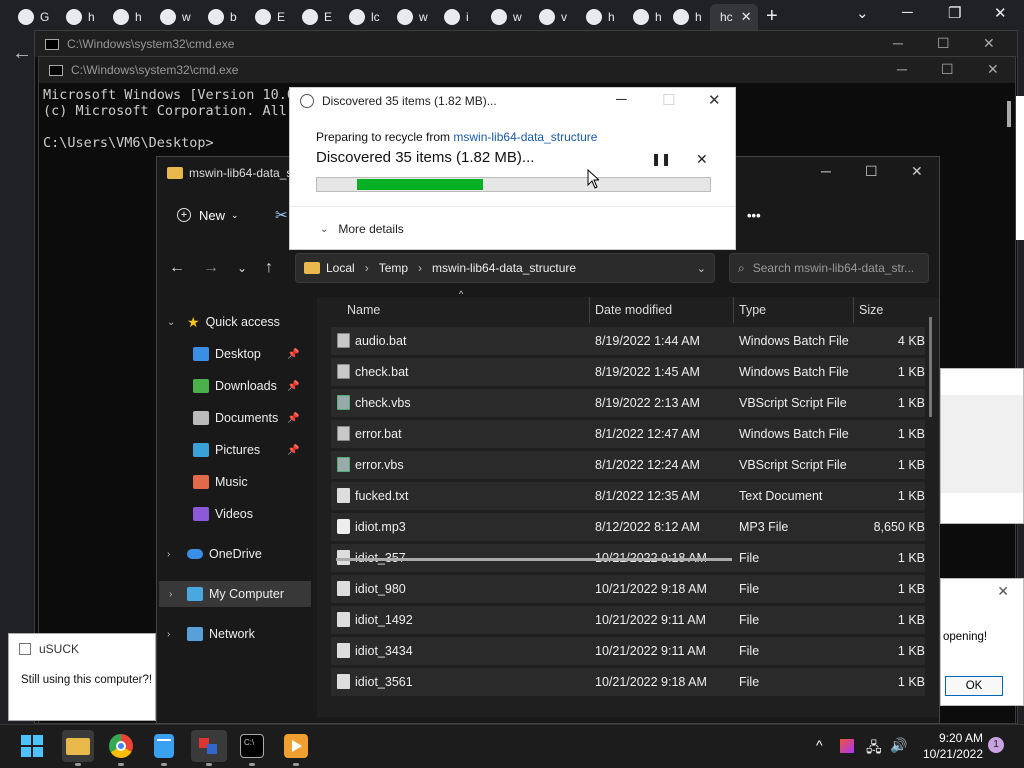  I want to click on cmd-scrollbar, so click(1009, 114).